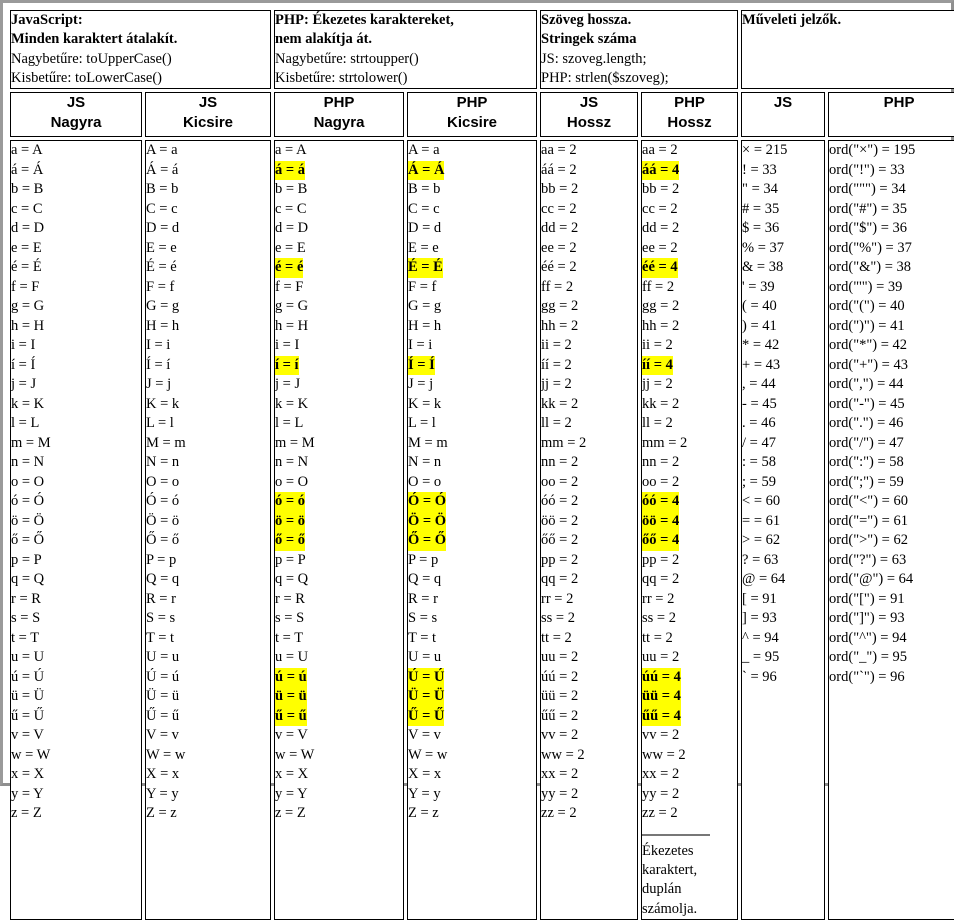 This screenshot has height=923, width=954. Describe the element at coordinates (560, 520) in the screenshot. I see `list-item: öö = 2` at that location.